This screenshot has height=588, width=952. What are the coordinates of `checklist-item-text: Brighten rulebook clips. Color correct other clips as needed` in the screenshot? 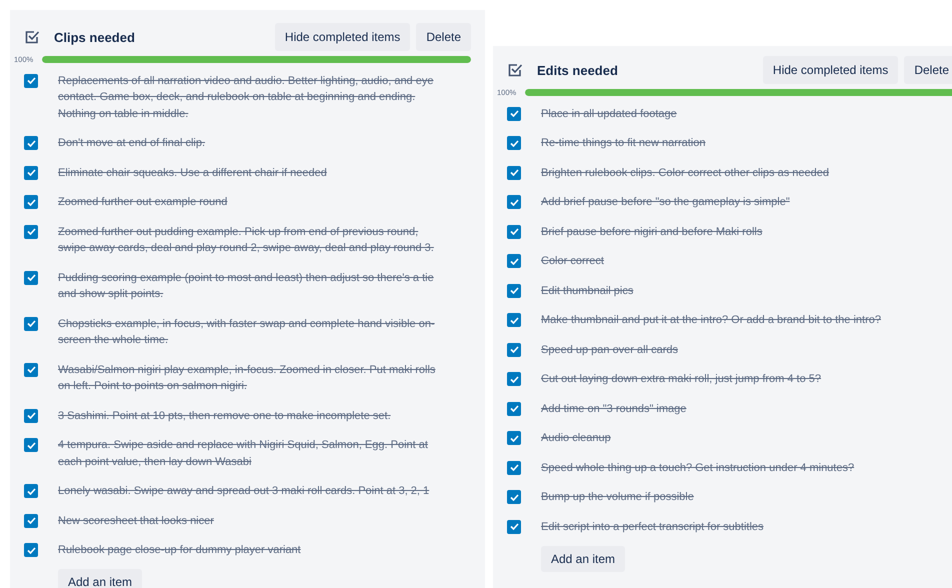 It's located at (685, 173).